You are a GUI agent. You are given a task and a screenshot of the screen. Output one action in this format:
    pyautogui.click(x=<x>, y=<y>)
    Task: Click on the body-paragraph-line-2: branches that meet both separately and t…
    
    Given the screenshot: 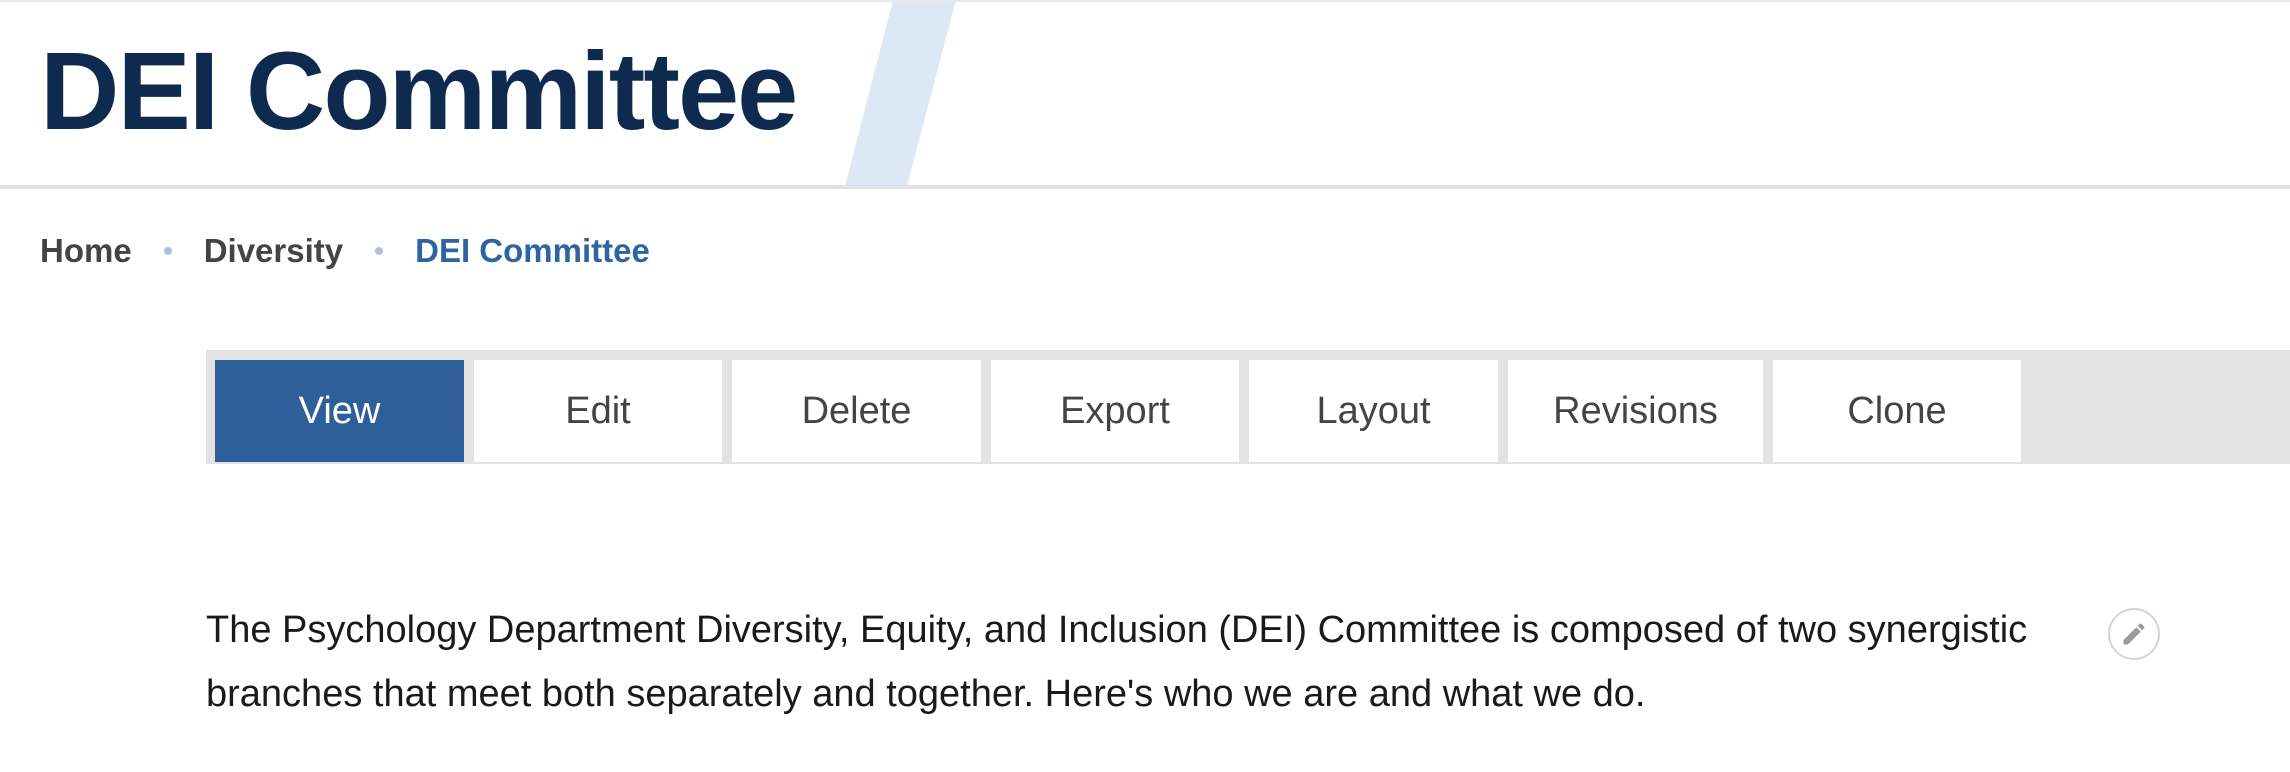 What is the action you would take?
    pyautogui.click(x=926, y=694)
    